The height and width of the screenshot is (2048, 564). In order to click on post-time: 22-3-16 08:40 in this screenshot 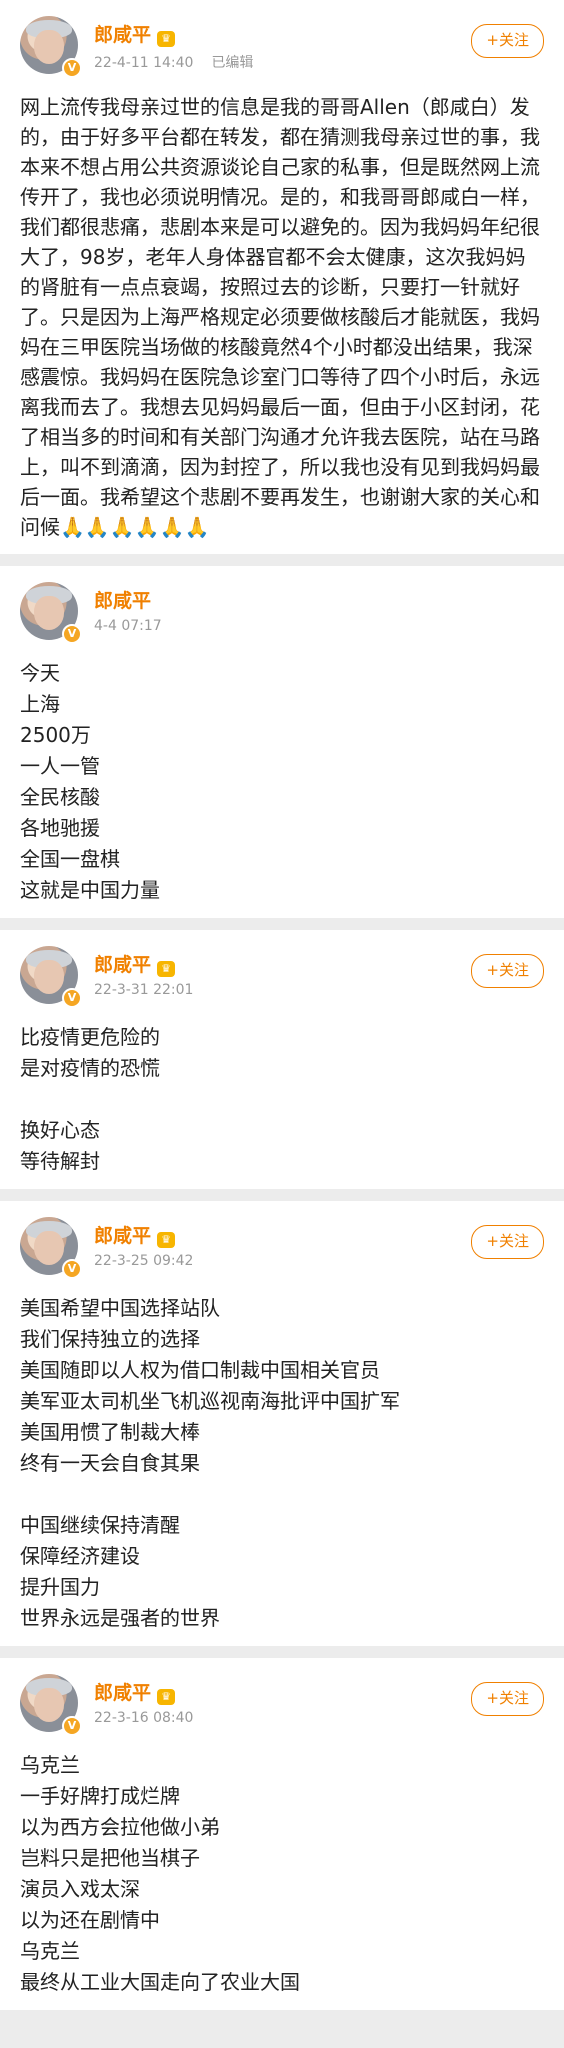, I will do `click(144, 1718)`.